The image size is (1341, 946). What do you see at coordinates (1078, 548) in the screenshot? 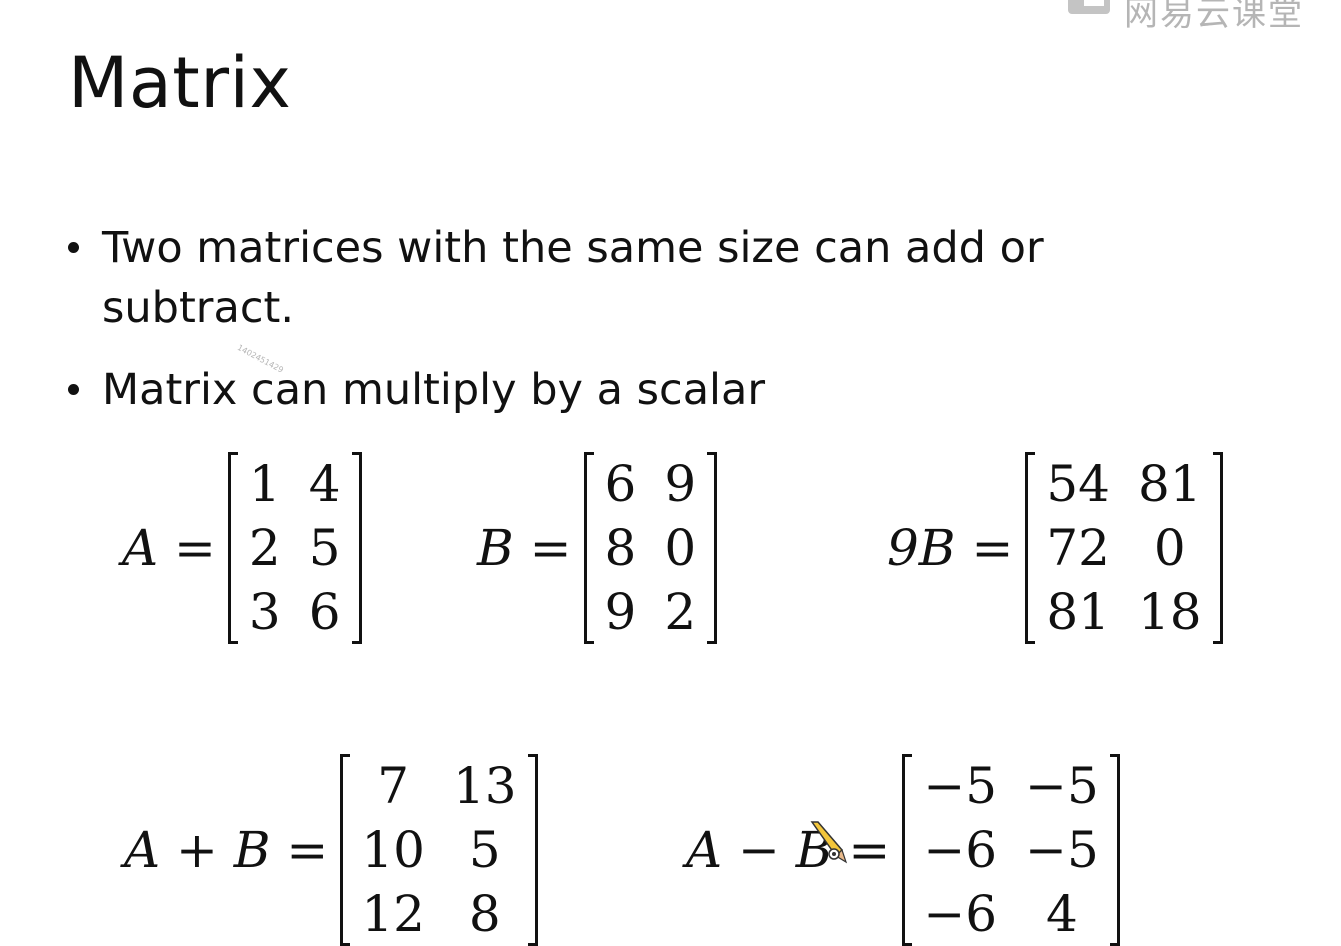
I see `matrix-cell: 72` at bounding box center [1078, 548].